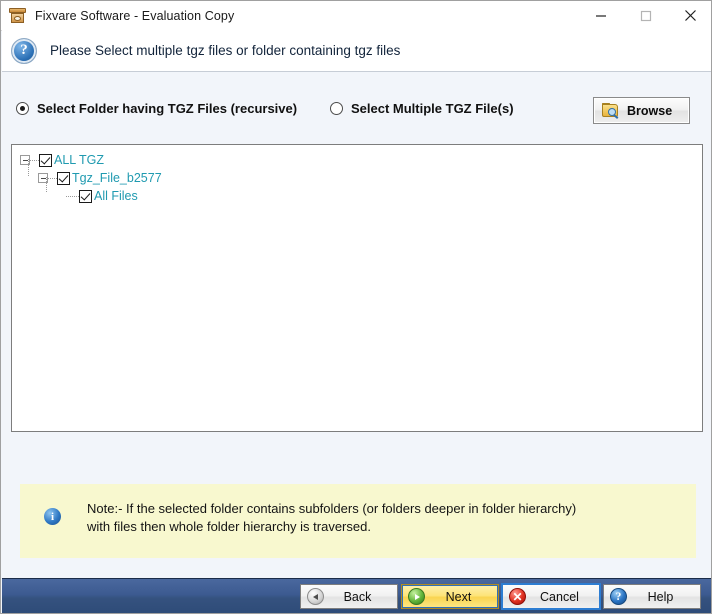 The image size is (712, 614). What do you see at coordinates (52, 516) in the screenshot?
I see `info-icon: i` at bounding box center [52, 516].